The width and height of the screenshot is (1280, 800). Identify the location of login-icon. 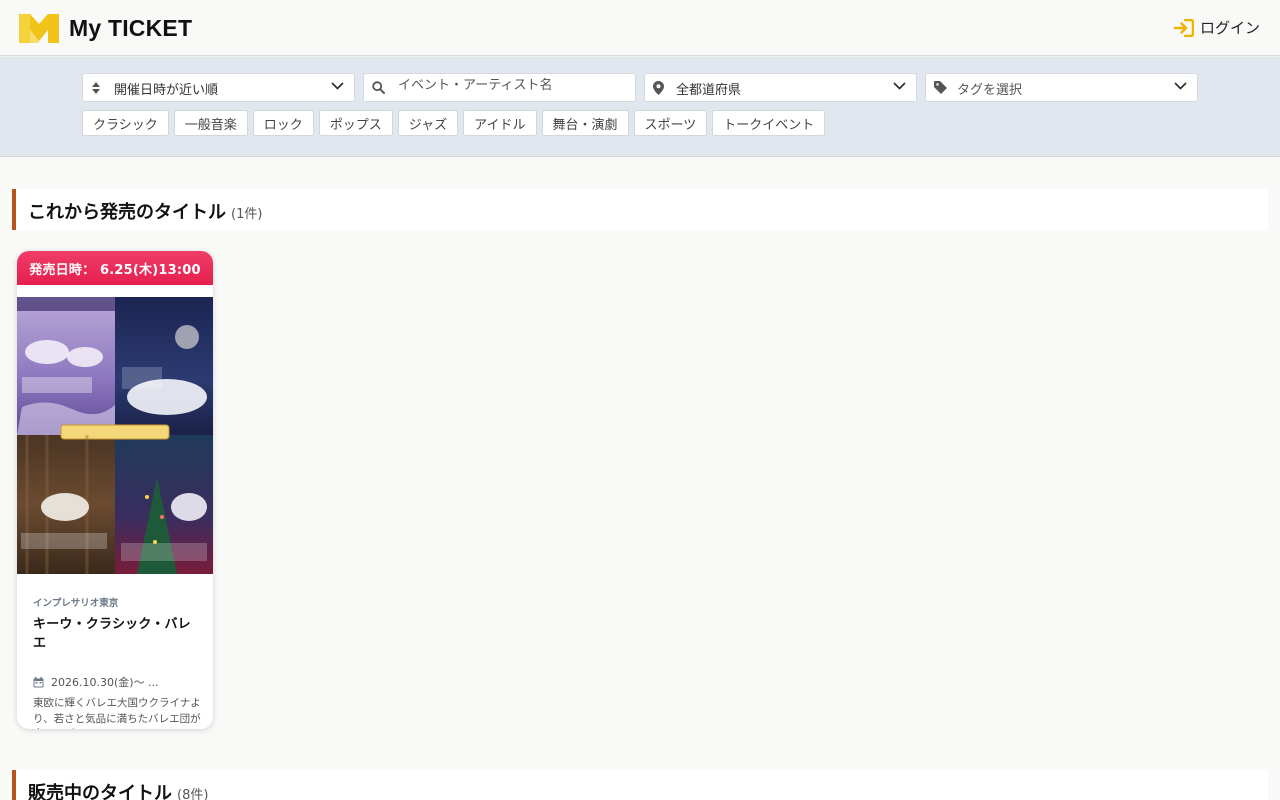
(1183, 27).